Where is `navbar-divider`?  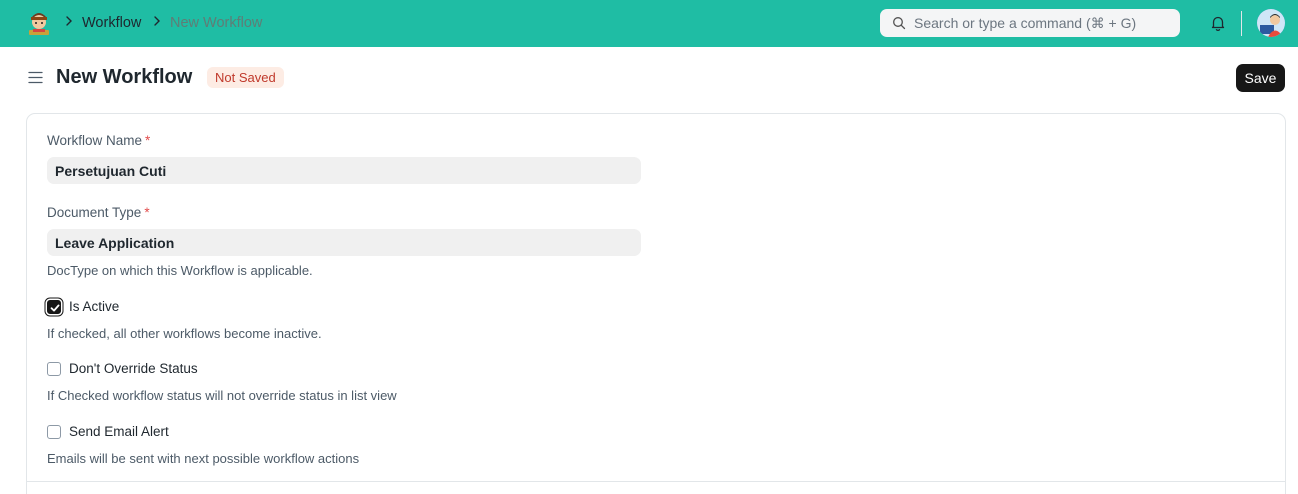
navbar-divider is located at coordinates (1241, 23).